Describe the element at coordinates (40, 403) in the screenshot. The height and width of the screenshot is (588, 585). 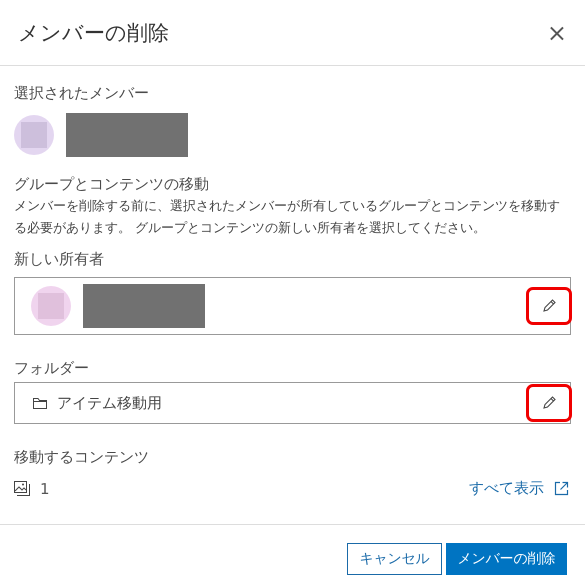
I see `folder-icon` at that location.